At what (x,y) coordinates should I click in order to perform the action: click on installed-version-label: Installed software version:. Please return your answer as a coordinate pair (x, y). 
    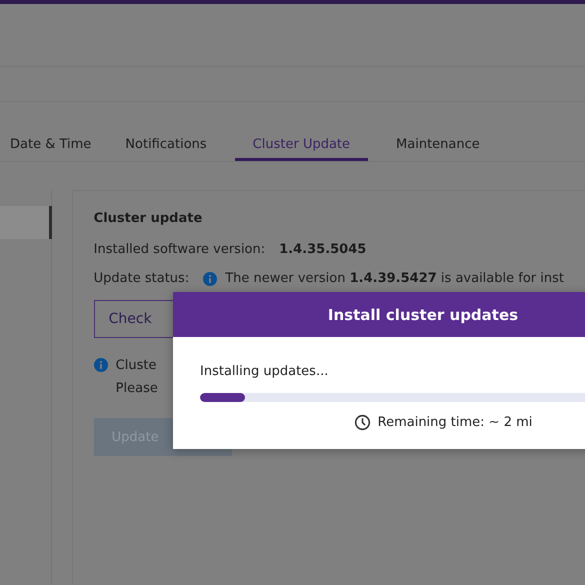
    Looking at the image, I should click on (180, 249).